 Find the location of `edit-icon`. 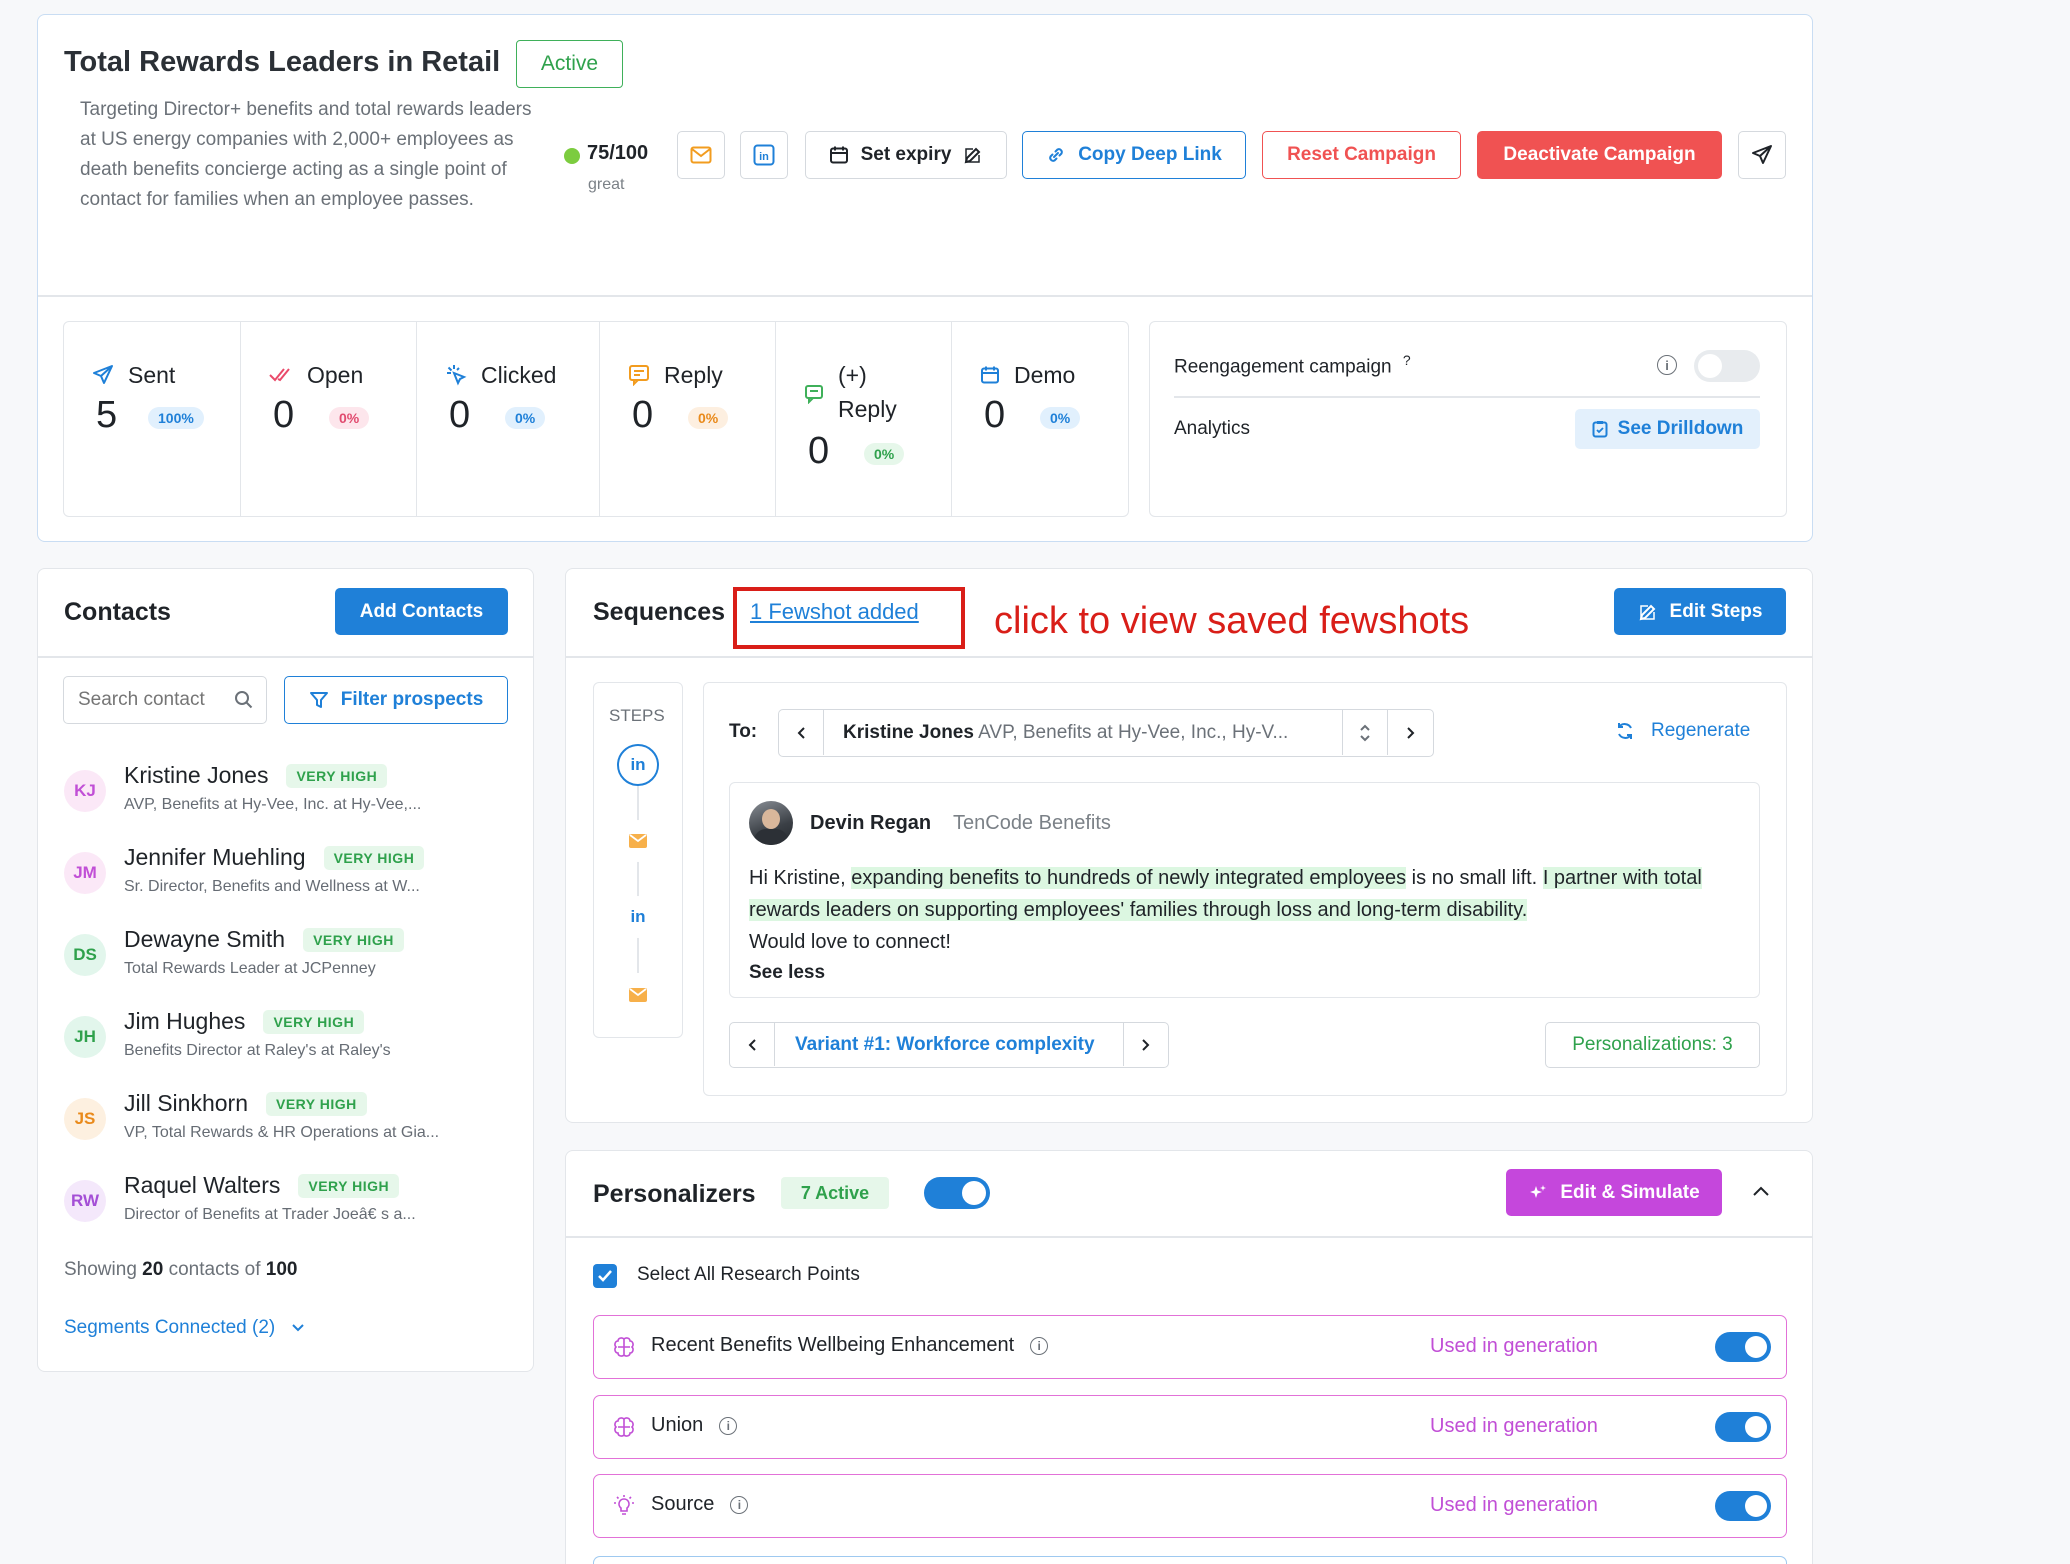

edit-icon is located at coordinates (973, 155).